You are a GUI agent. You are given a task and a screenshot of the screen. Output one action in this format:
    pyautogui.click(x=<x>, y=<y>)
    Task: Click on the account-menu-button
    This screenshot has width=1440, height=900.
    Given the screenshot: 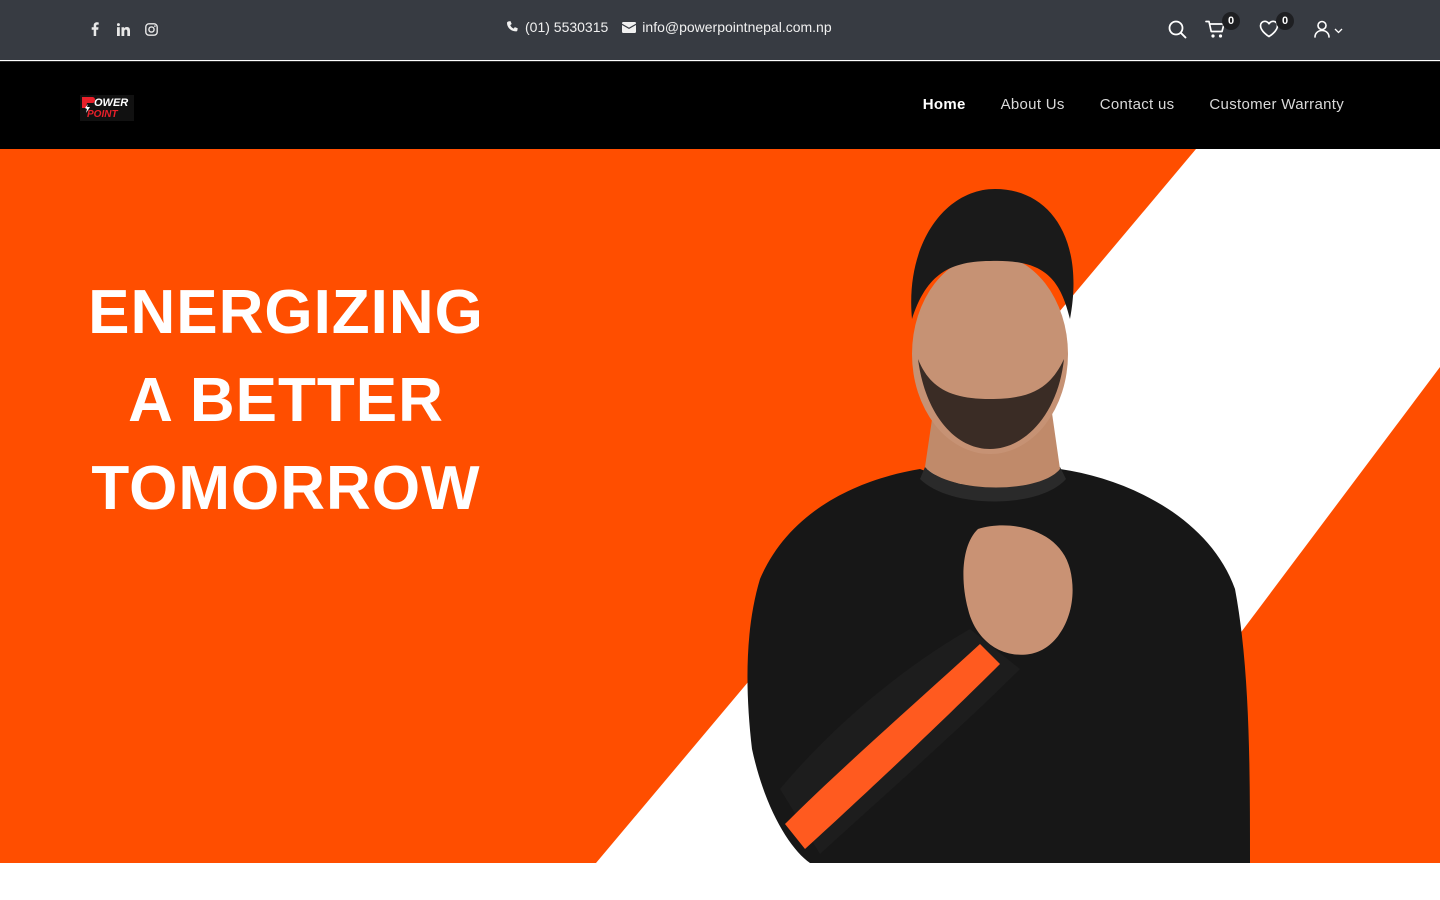 What is the action you would take?
    pyautogui.click(x=1328, y=29)
    